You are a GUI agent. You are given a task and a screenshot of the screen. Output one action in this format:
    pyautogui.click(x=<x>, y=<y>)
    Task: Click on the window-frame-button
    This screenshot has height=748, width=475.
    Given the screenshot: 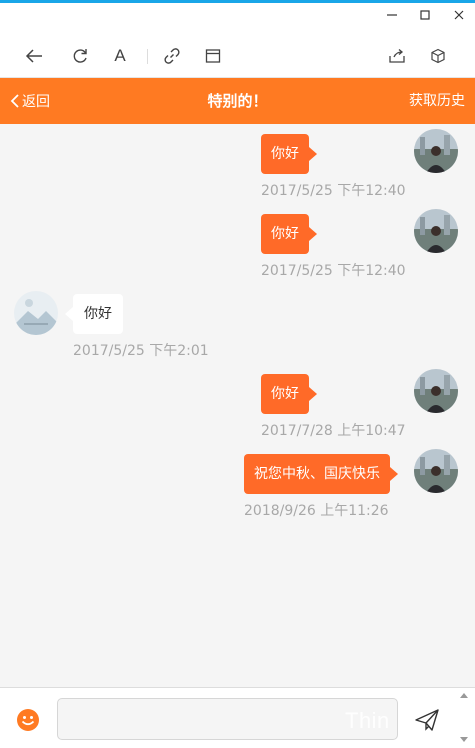 What is the action you would take?
    pyautogui.click(x=213, y=56)
    